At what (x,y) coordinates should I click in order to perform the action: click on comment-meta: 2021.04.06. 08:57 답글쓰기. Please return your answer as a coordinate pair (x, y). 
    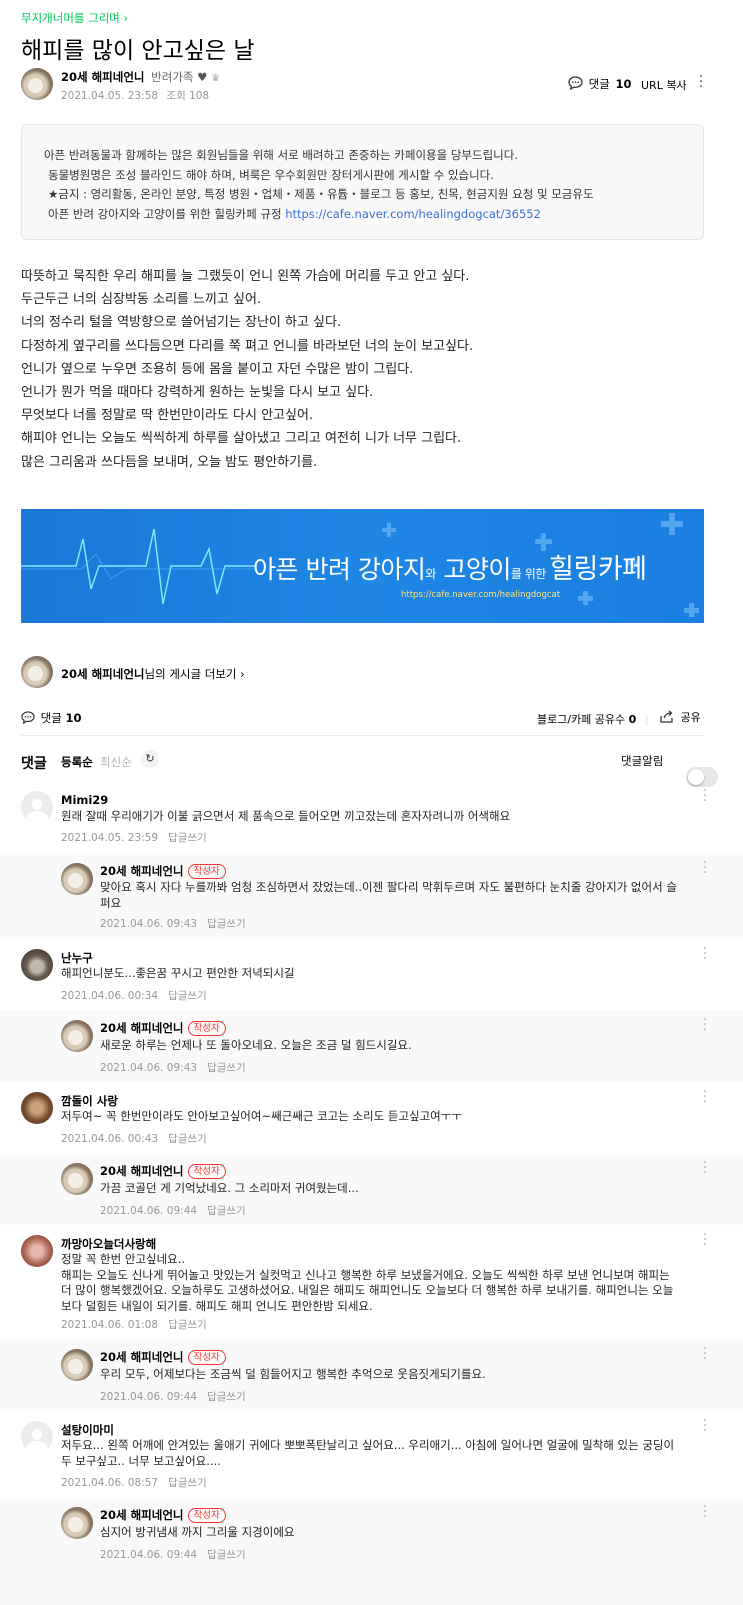
    Looking at the image, I should click on (134, 1482).